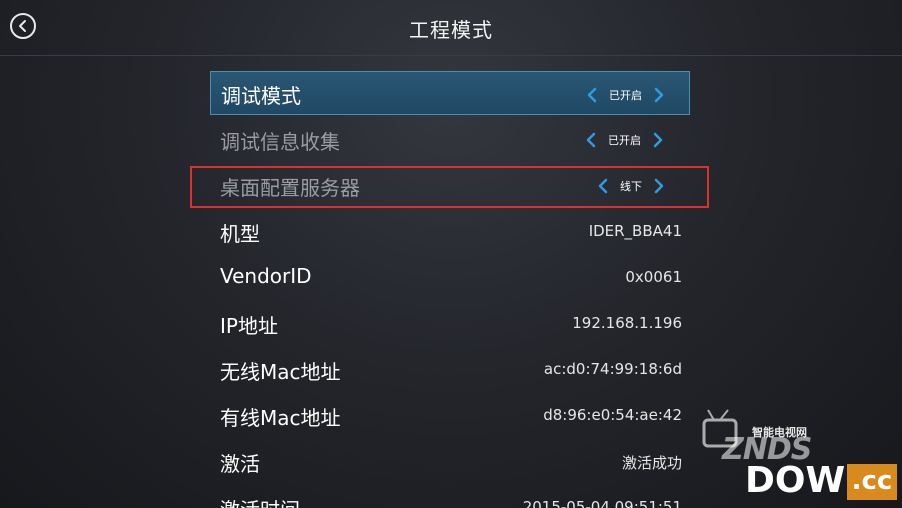 This screenshot has width=902, height=508. Describe the element at coordinates (872, 482) in the screenshot. I see `watermark-cc: .cc` at that location.